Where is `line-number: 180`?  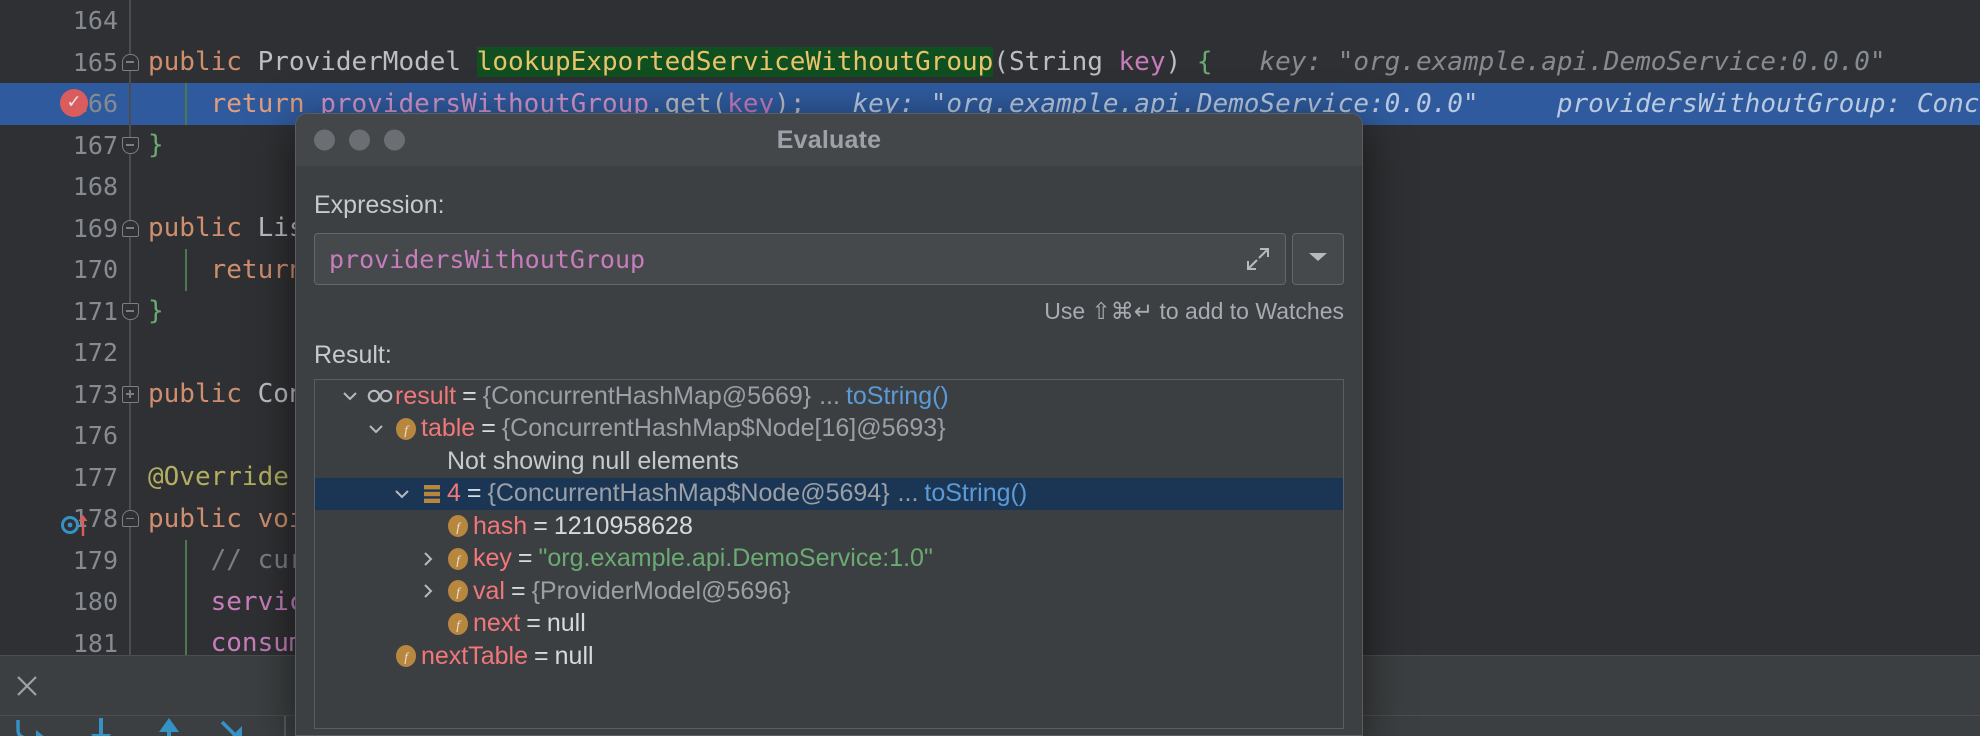
line-number: 180 is located at coordinates (95, 602).